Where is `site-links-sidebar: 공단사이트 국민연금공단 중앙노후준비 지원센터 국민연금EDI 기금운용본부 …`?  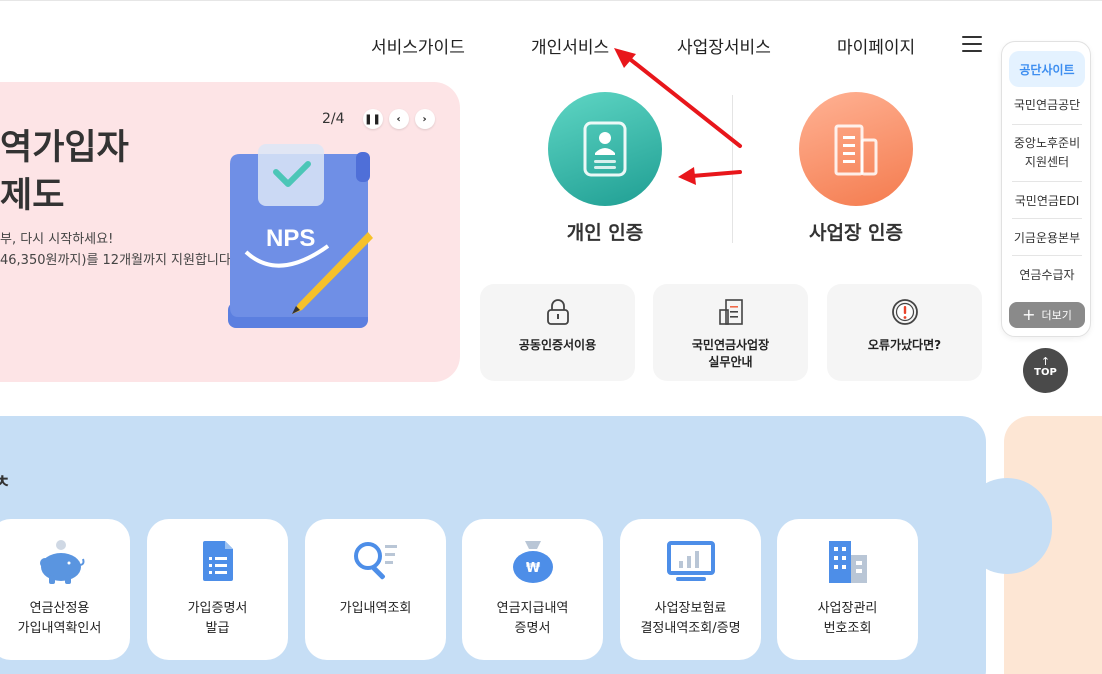 site-links-sidebar: 공단사이트 국민연금공단 중앙노후준비 지원센터 국민연금EDI 기금운용본부 … is located at coordinates (1046, 189).